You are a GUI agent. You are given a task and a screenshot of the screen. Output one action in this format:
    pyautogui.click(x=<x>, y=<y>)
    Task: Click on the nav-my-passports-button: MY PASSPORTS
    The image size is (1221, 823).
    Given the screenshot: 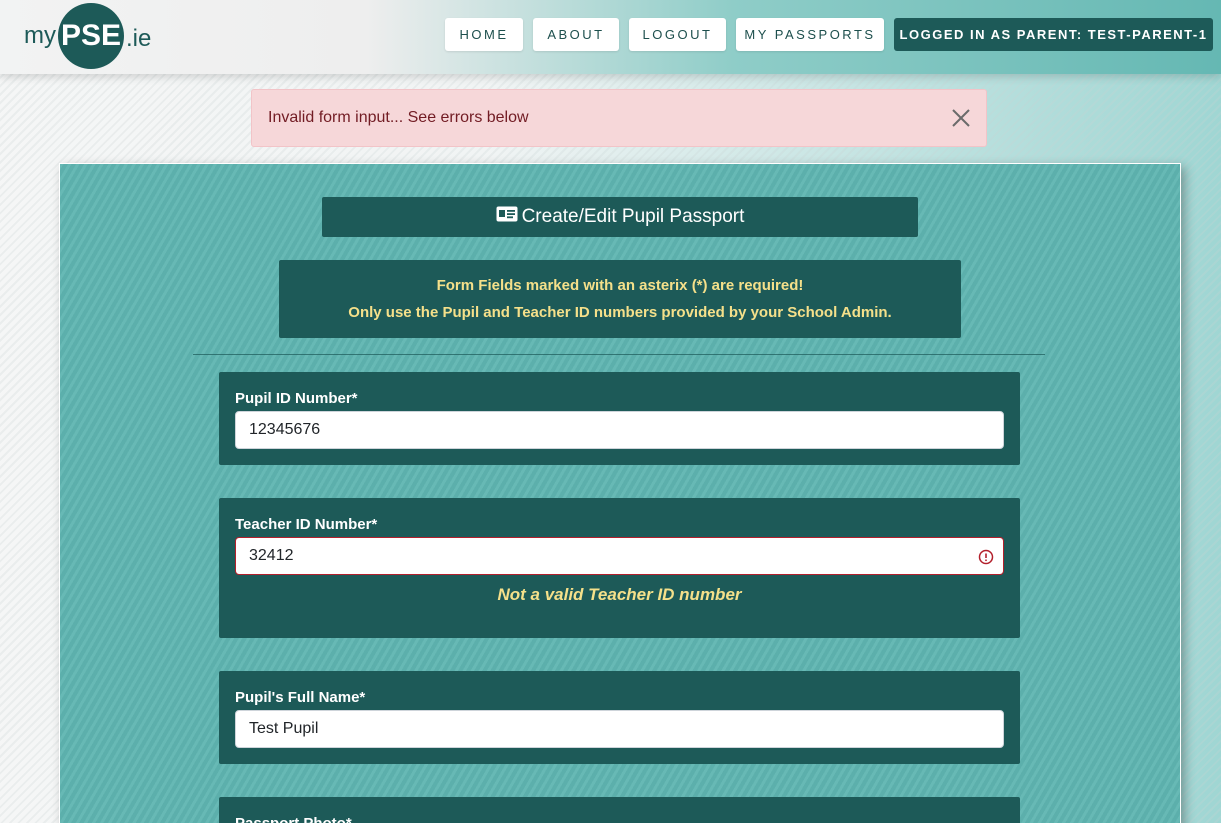 What is the action you would take?
    pyautogui.click(x=810, y=34)
    